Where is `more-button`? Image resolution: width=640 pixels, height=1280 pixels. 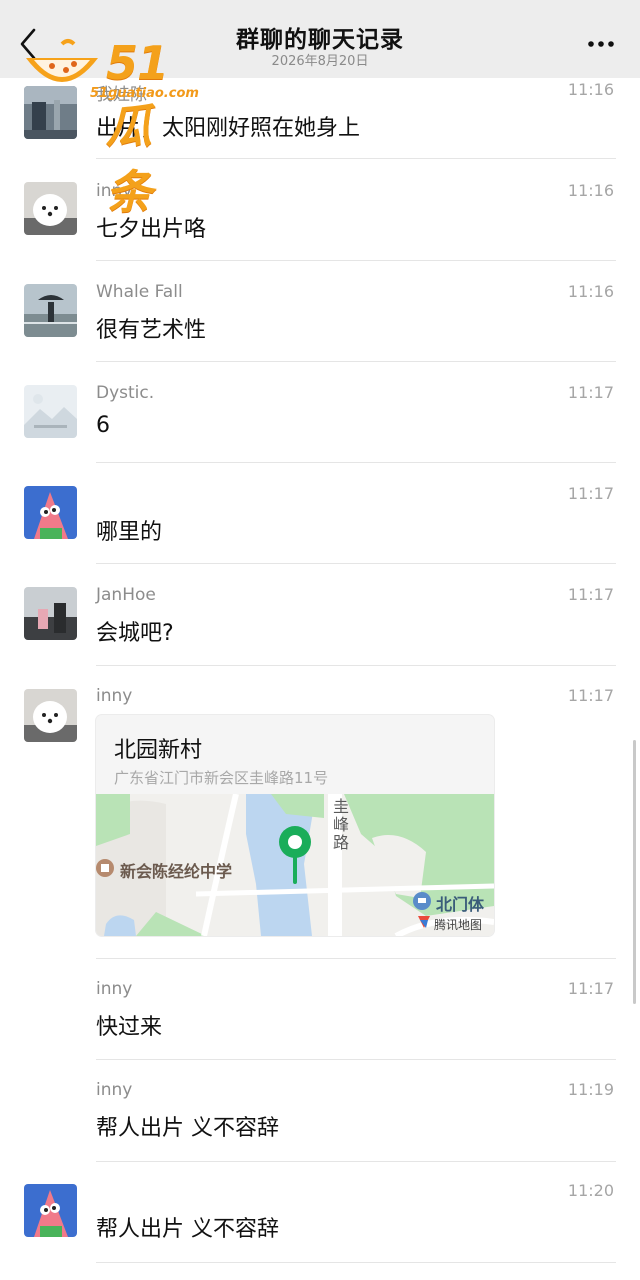 more-button is located at coordinates (601, 42).